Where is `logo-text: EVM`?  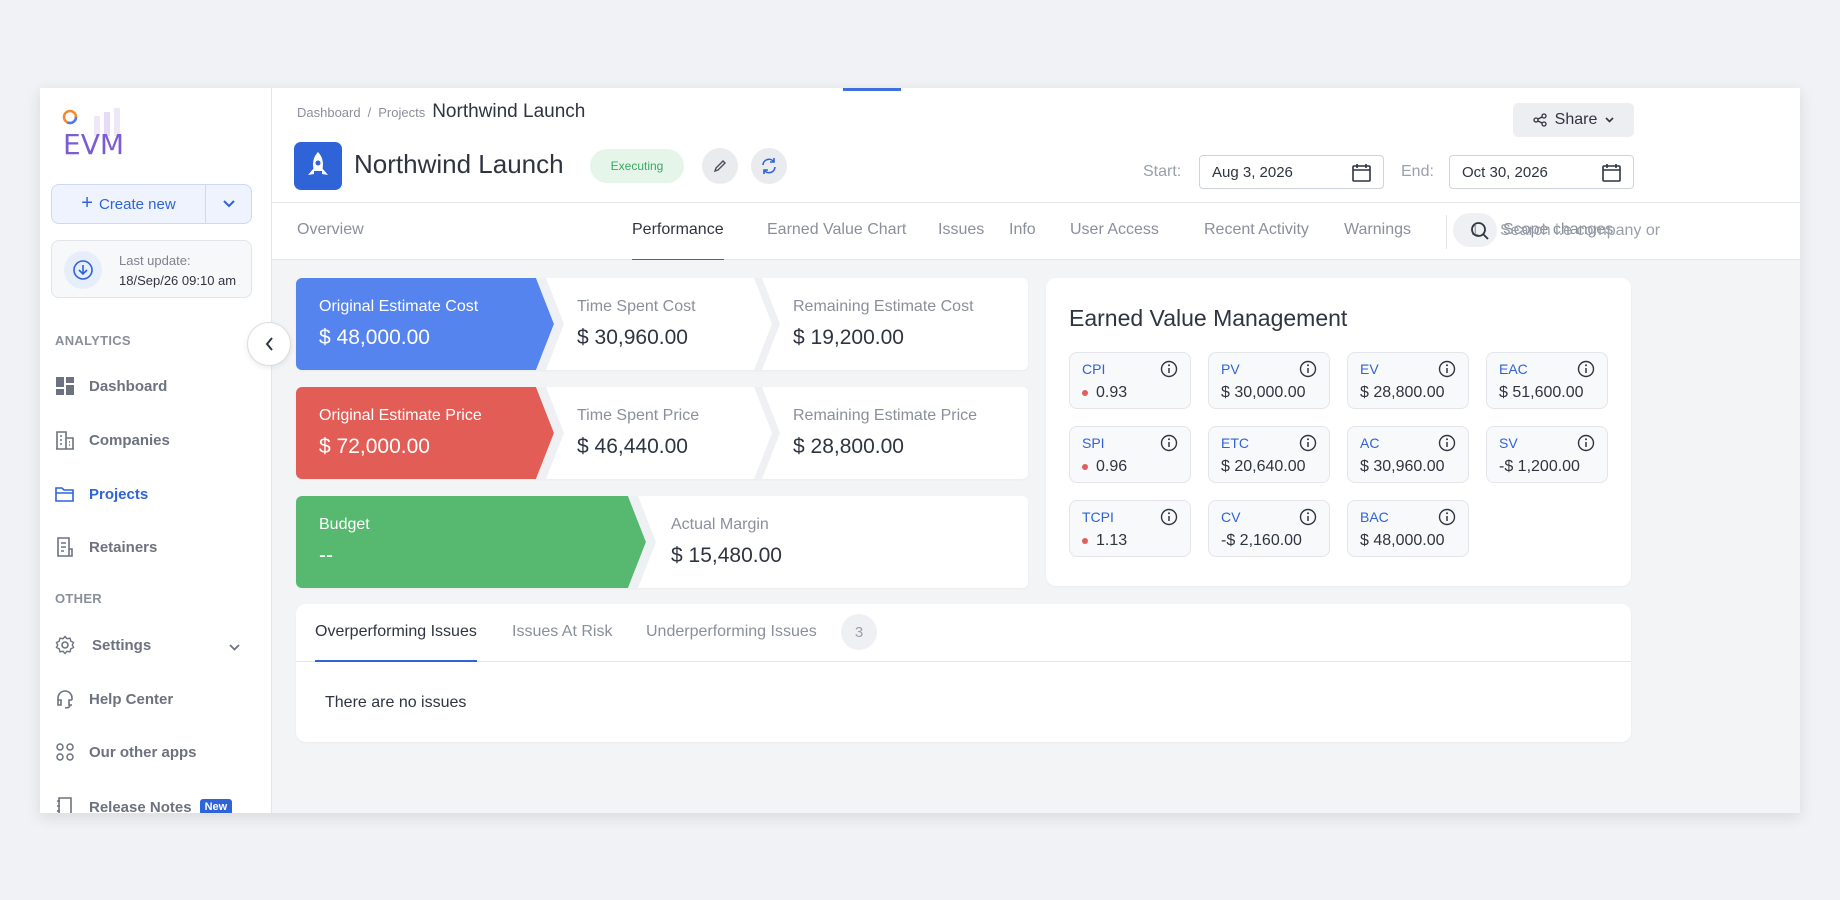 logo-text: EVM is located at coordinates (93, 144).